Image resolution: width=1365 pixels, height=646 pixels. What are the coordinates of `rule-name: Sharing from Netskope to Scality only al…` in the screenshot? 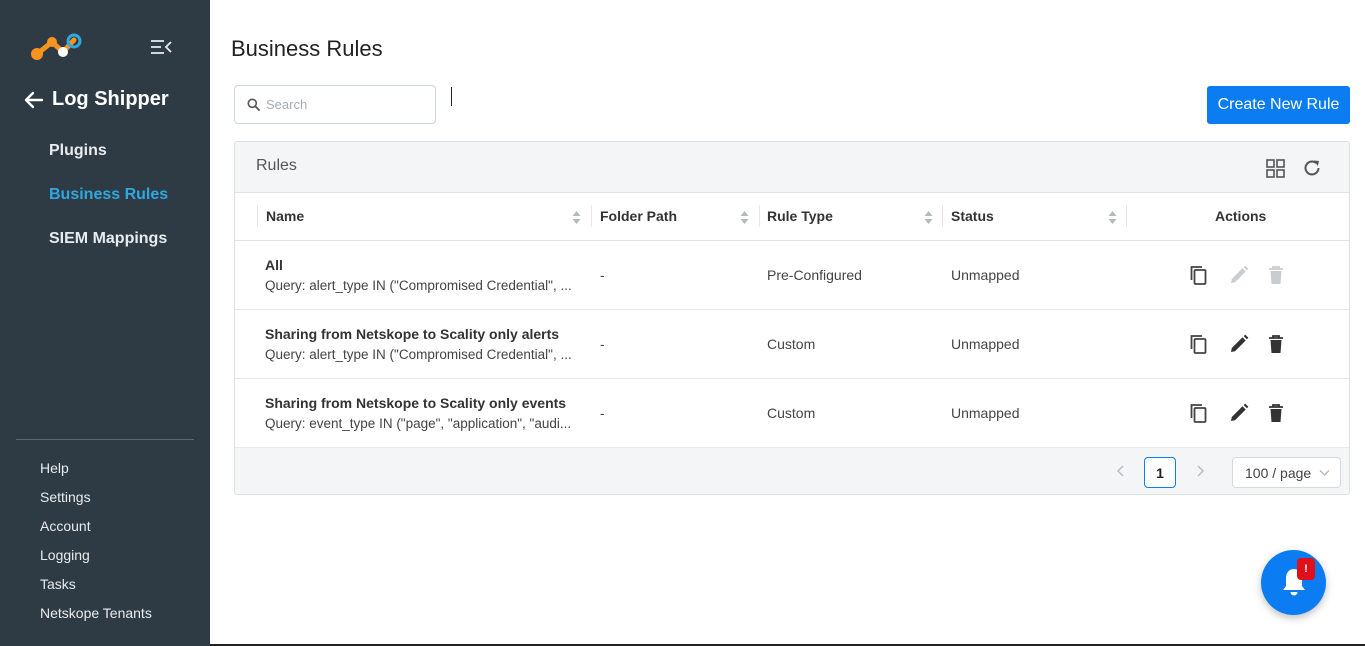 It's located at (412, 334).